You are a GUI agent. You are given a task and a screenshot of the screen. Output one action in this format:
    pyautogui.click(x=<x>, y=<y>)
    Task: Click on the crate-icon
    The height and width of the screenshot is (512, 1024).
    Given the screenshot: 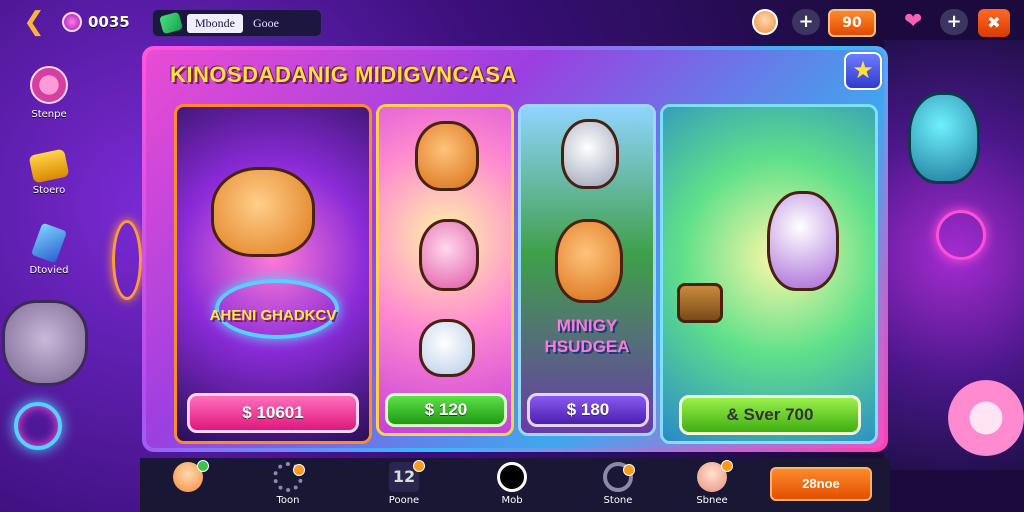 What is the action you would take?
    pyautogui.click(x=49, y=166)
    